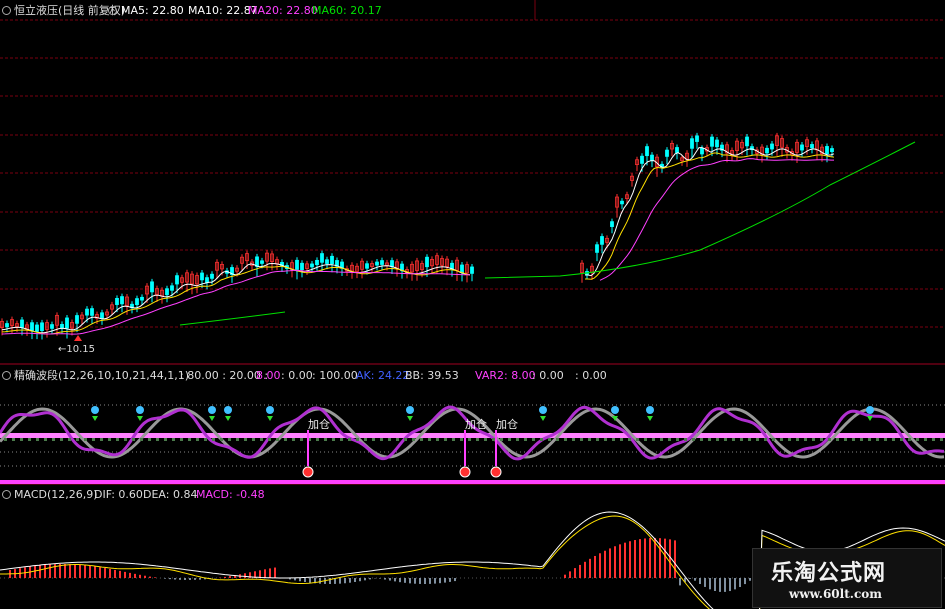  What do you see at coordinates (112, 10) in the screenshot?
I see `ma-settings-icon` at bounding box center [112, 10].